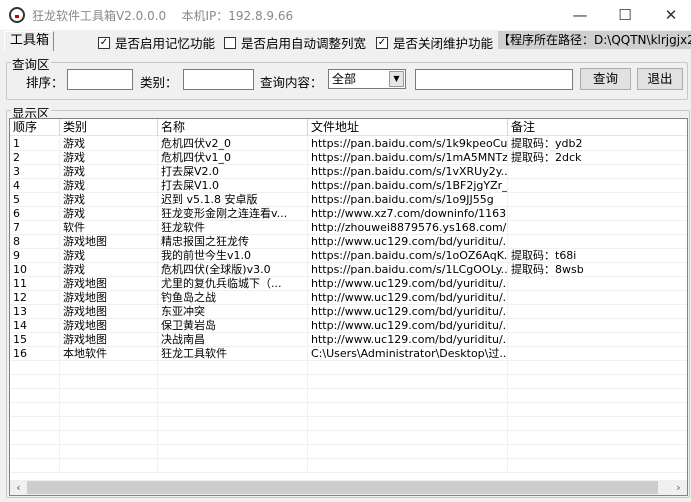  What do you see at coordinates (396, 79) in the screenshot?
I see `chevron-down-icon: ▼` at bounding box center [396, 79].